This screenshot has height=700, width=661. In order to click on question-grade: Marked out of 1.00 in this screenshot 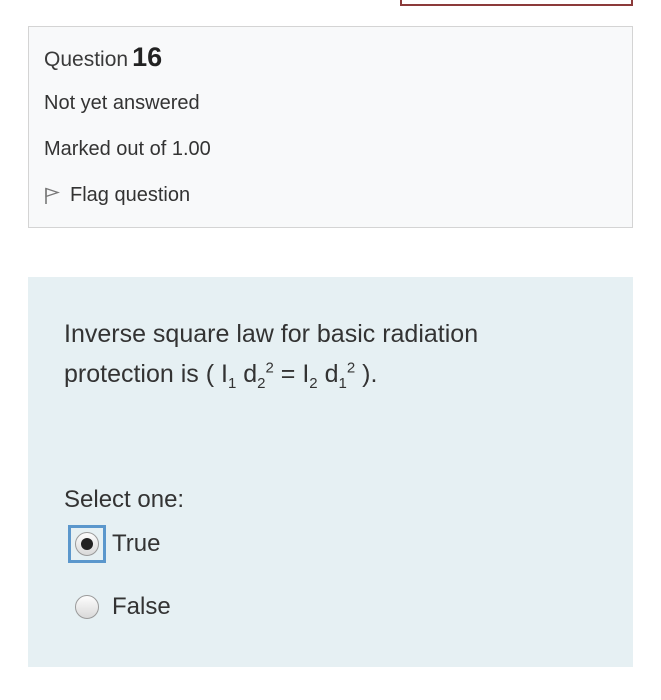, I will do `click(127, 149)`.